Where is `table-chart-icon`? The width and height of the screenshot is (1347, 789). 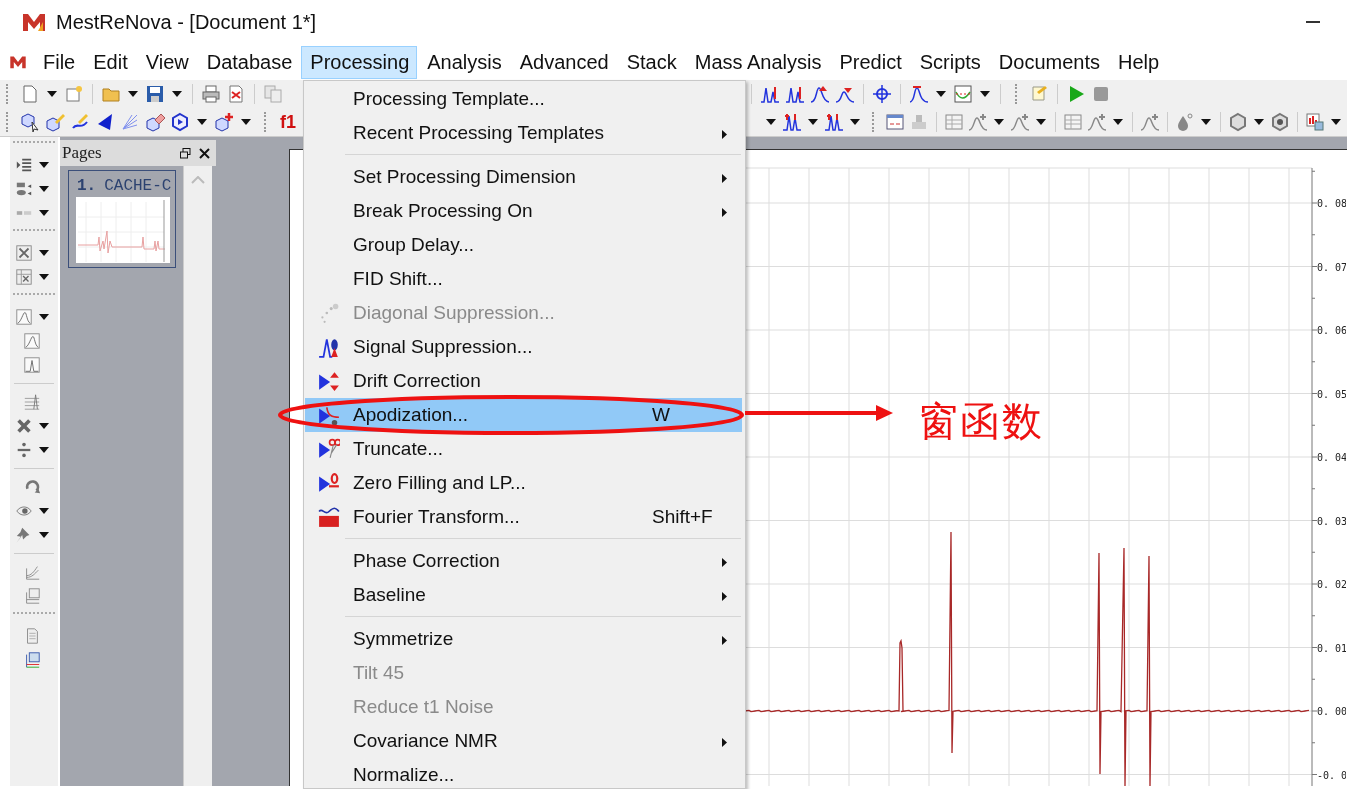 table-chart-icon is located at coordinates (1315, 122).